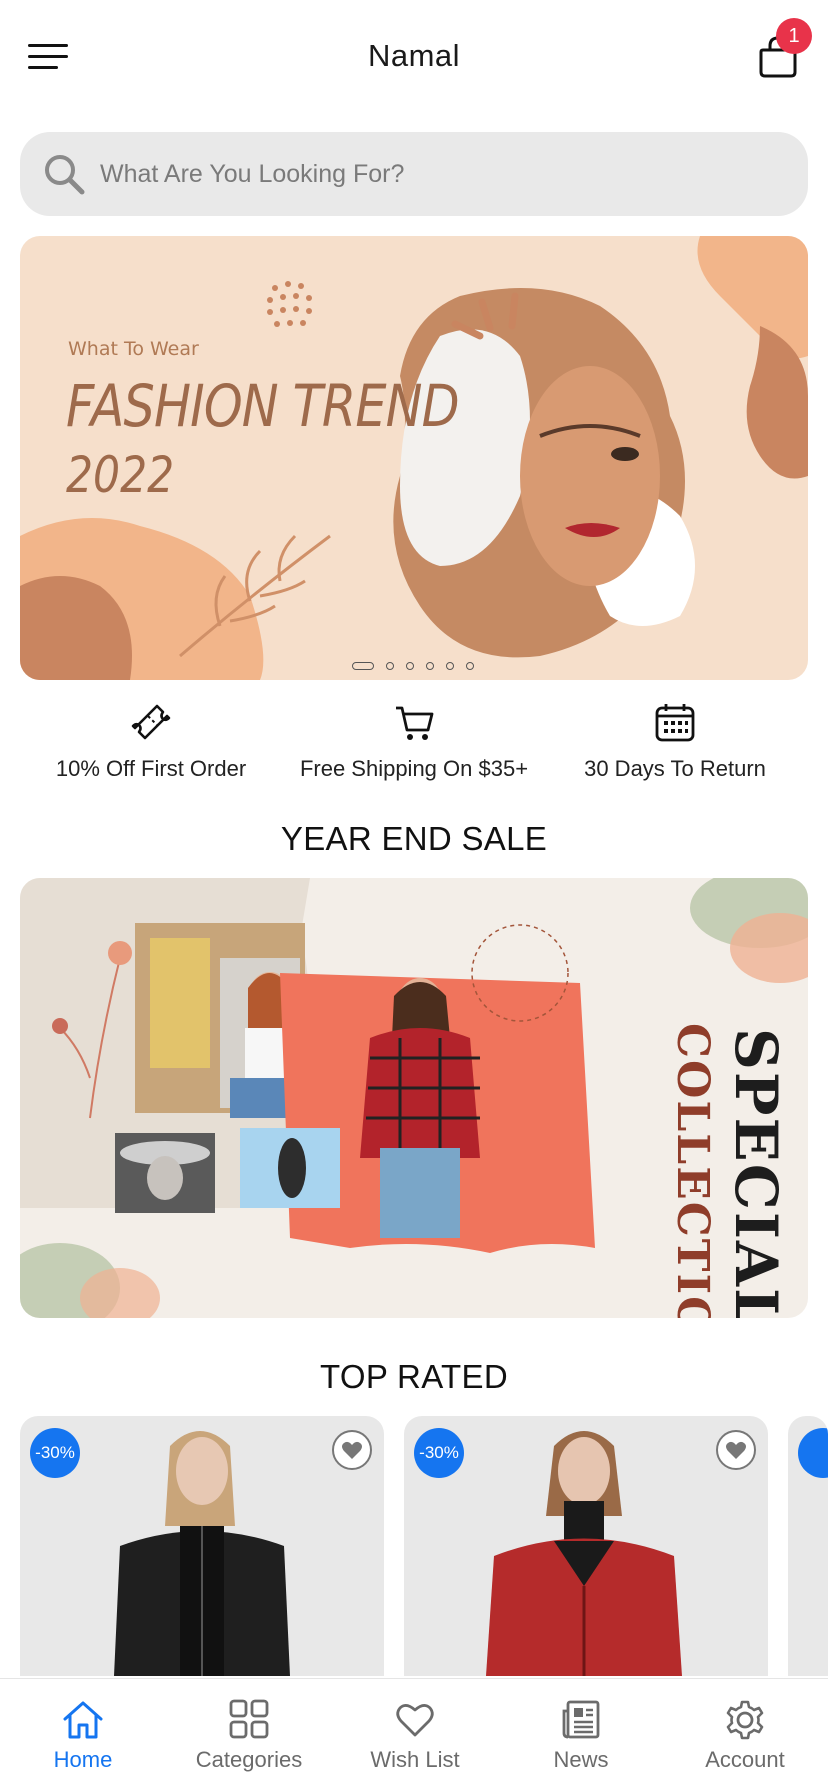  I want to click on discount-badge-partial, so click(813, 1453).